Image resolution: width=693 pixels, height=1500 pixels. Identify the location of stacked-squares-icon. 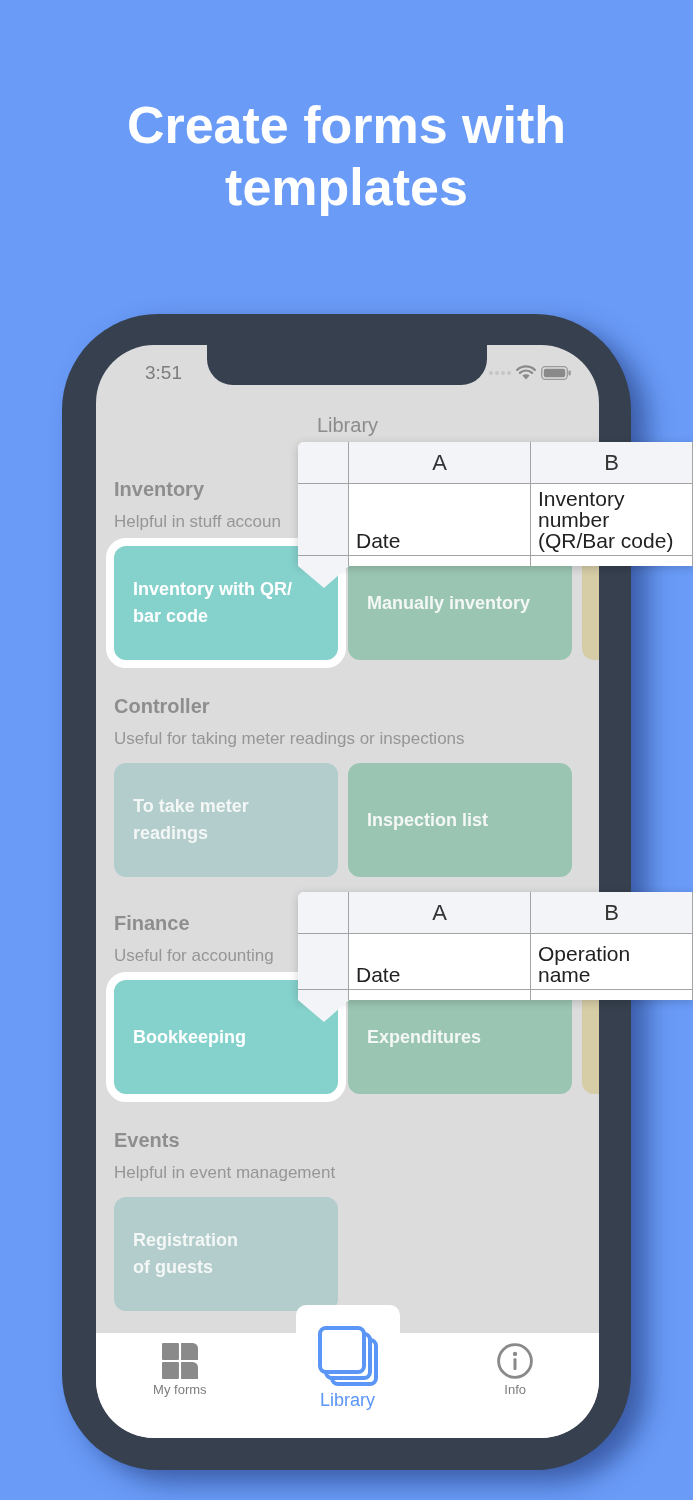
(347, 1356).